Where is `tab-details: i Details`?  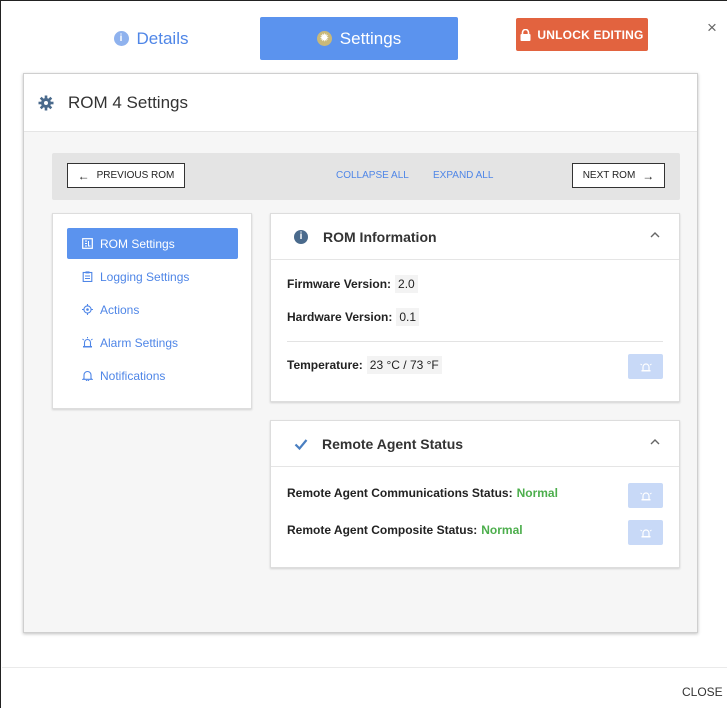 tab-details: i Details is located at coordinates (151, 38).